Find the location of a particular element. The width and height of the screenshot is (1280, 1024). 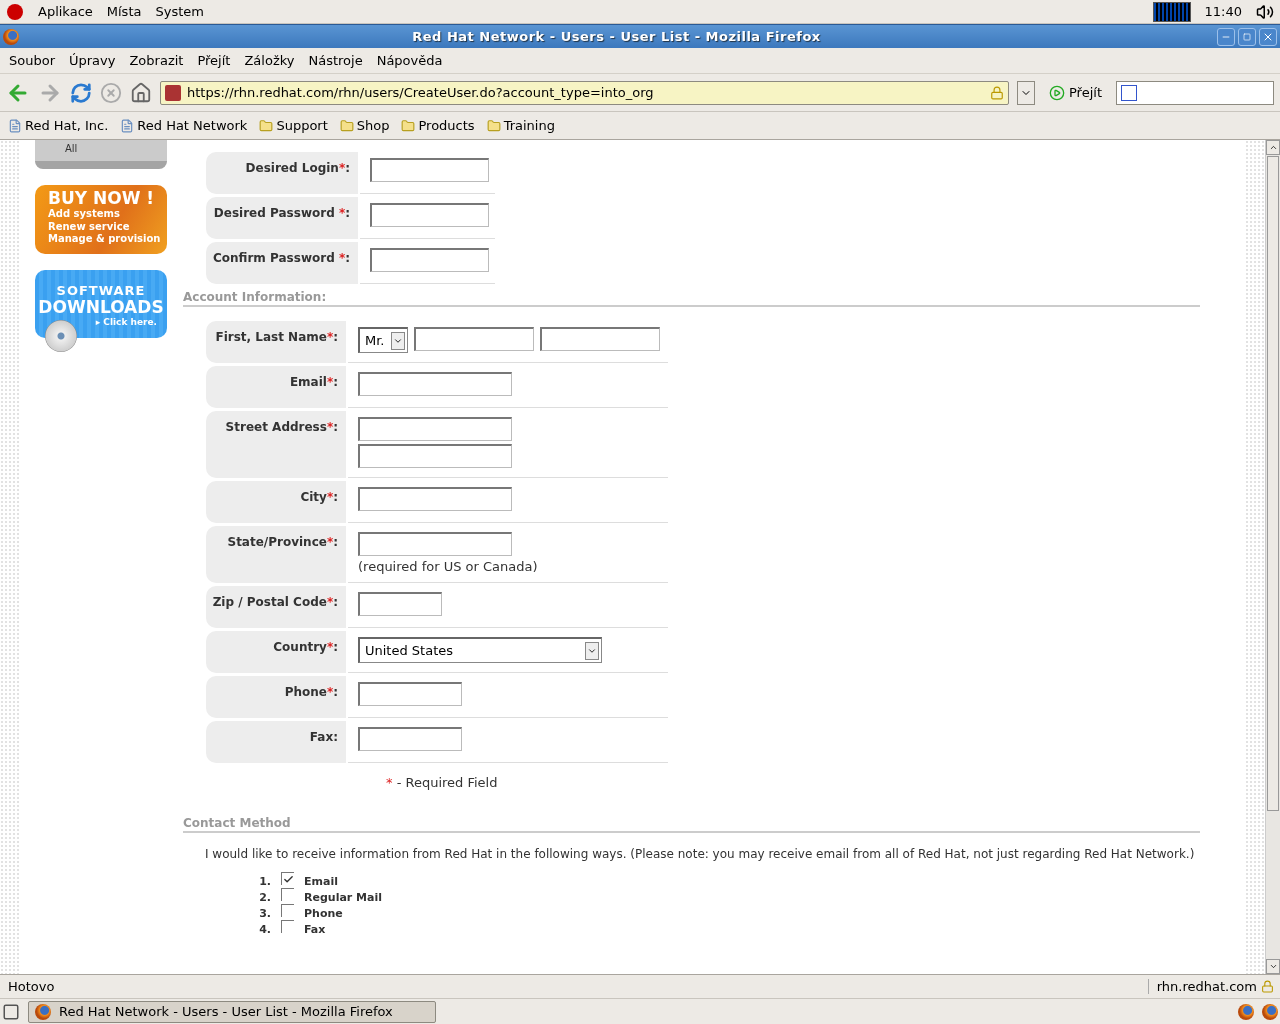

field-label: Confirm Password *: is located at coordinates (282, 263).